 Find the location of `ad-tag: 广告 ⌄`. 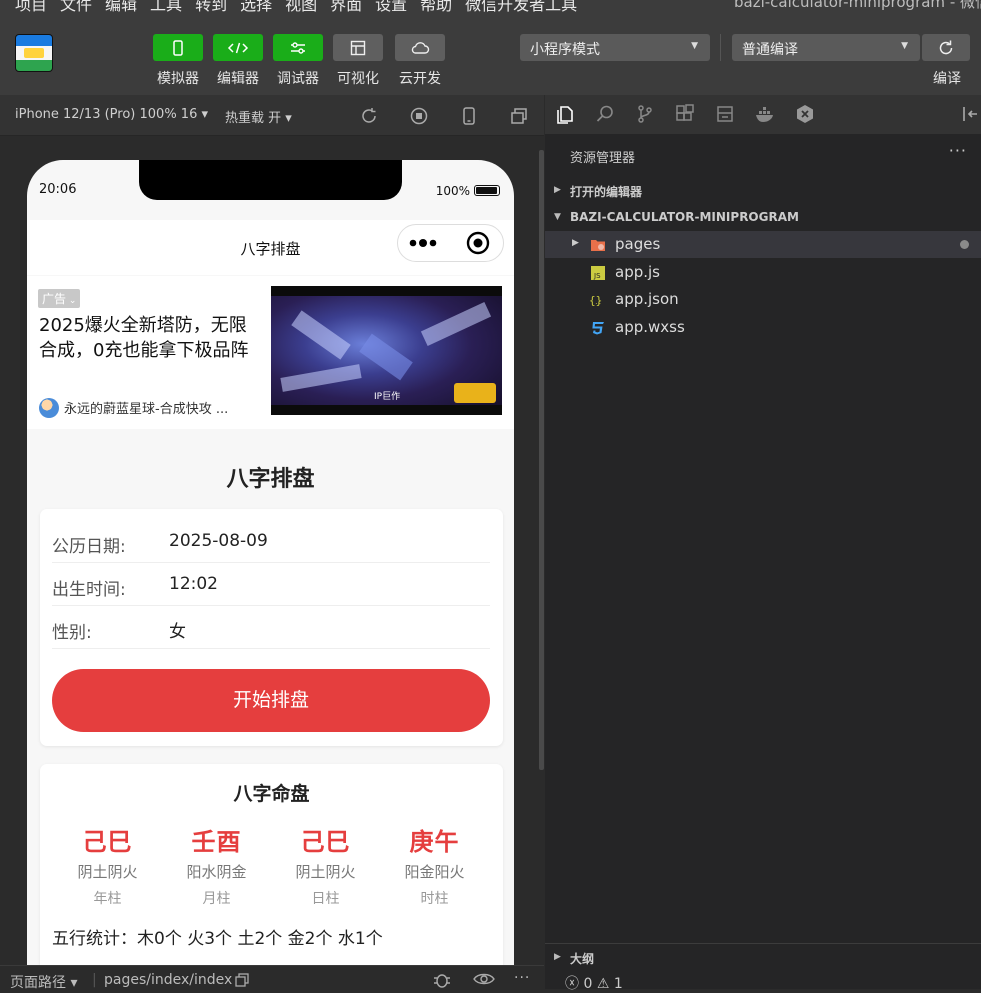

ad-tag: 广告 ⌄ is located at coordinates (59, 298).